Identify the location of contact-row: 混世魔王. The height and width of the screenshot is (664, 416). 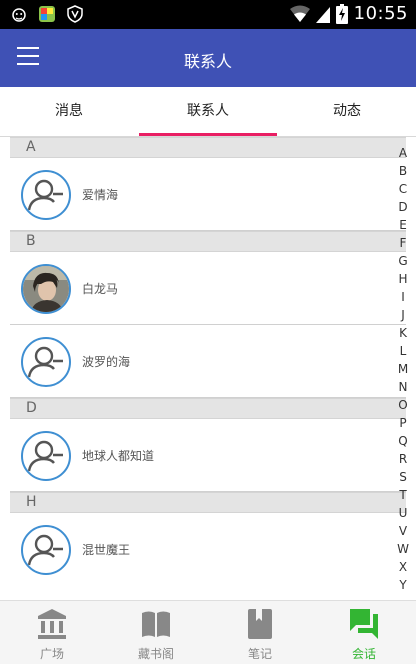
(208, 549).